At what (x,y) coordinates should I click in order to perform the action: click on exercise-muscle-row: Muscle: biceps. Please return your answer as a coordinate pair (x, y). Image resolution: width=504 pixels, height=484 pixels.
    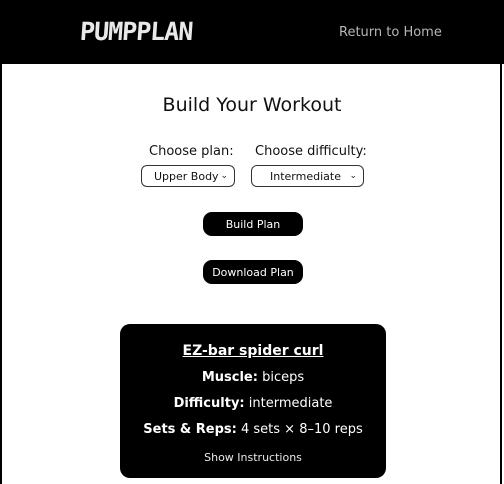
    Looking at the image, I should click on (253, 377).